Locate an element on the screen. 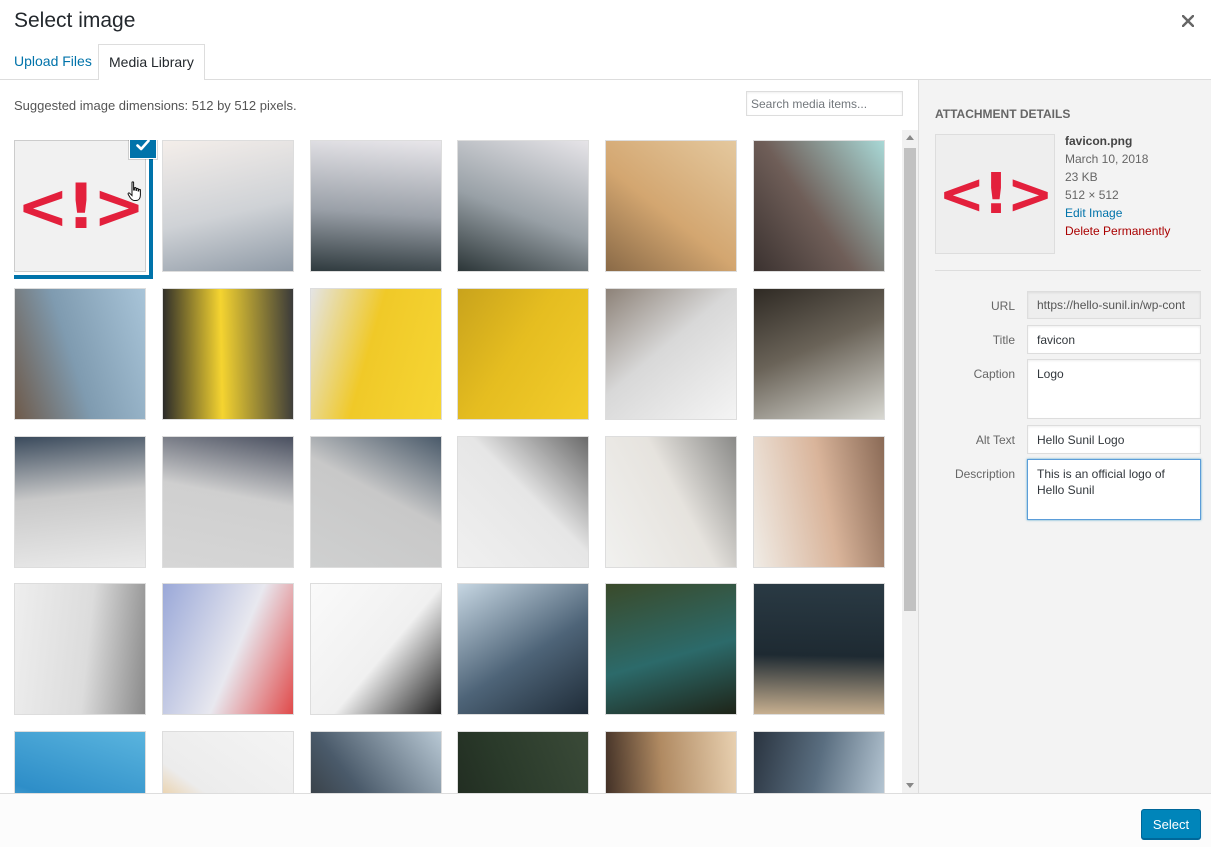  modal-footer: Select is located at coordinates (605, 820).